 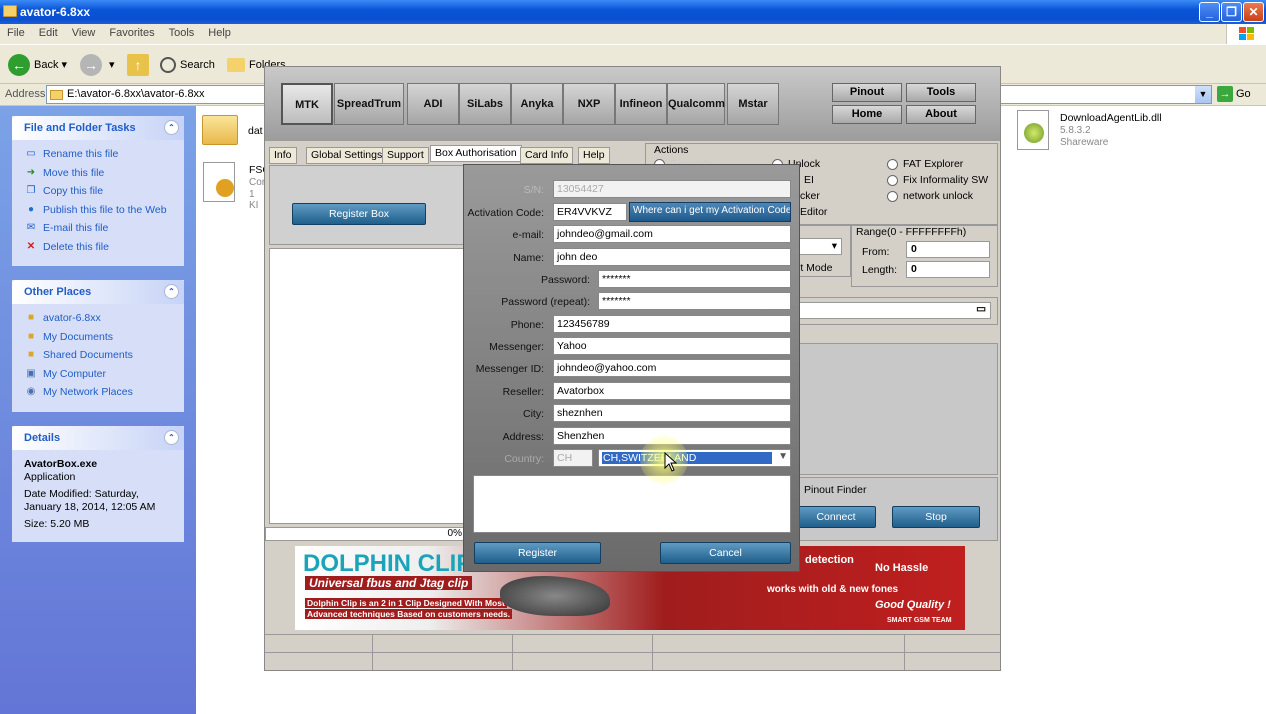 I want to click on tab-qualcomm: Qualcomm, so click(x=696, y=104).